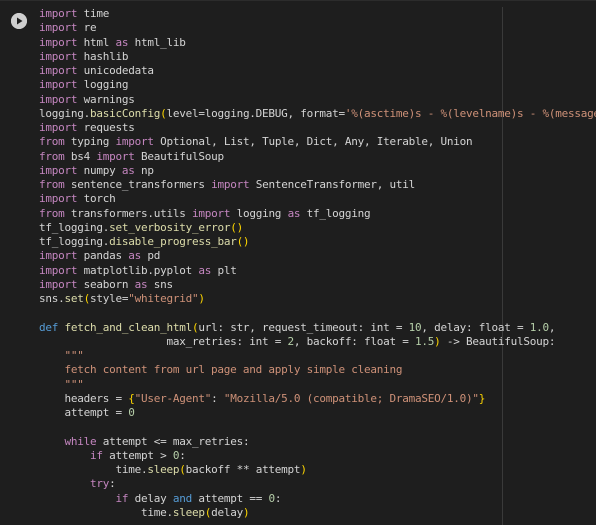 This screenshot has height=525, width=596. I want to click on code-token: 0, so click(131, 412).